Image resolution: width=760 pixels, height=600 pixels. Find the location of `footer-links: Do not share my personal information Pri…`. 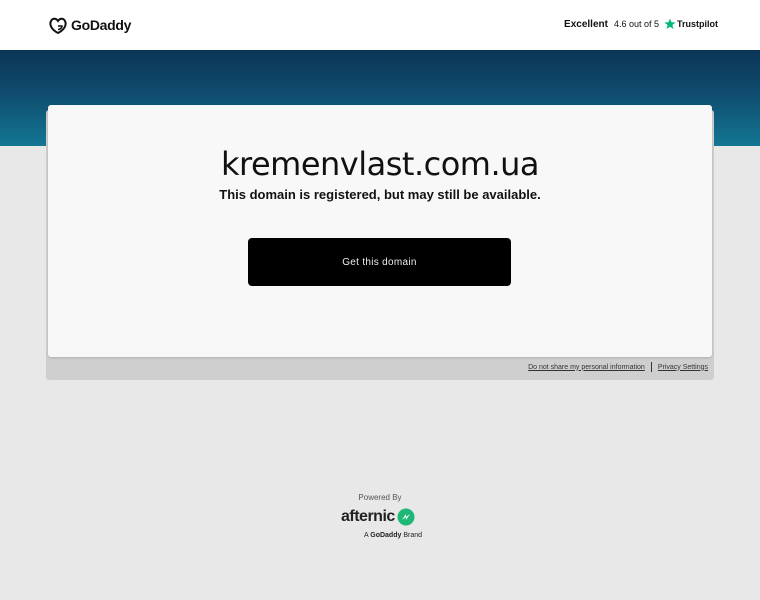

footer-links: Do not share my personal information Pri… is located at coordinates (618, 367).